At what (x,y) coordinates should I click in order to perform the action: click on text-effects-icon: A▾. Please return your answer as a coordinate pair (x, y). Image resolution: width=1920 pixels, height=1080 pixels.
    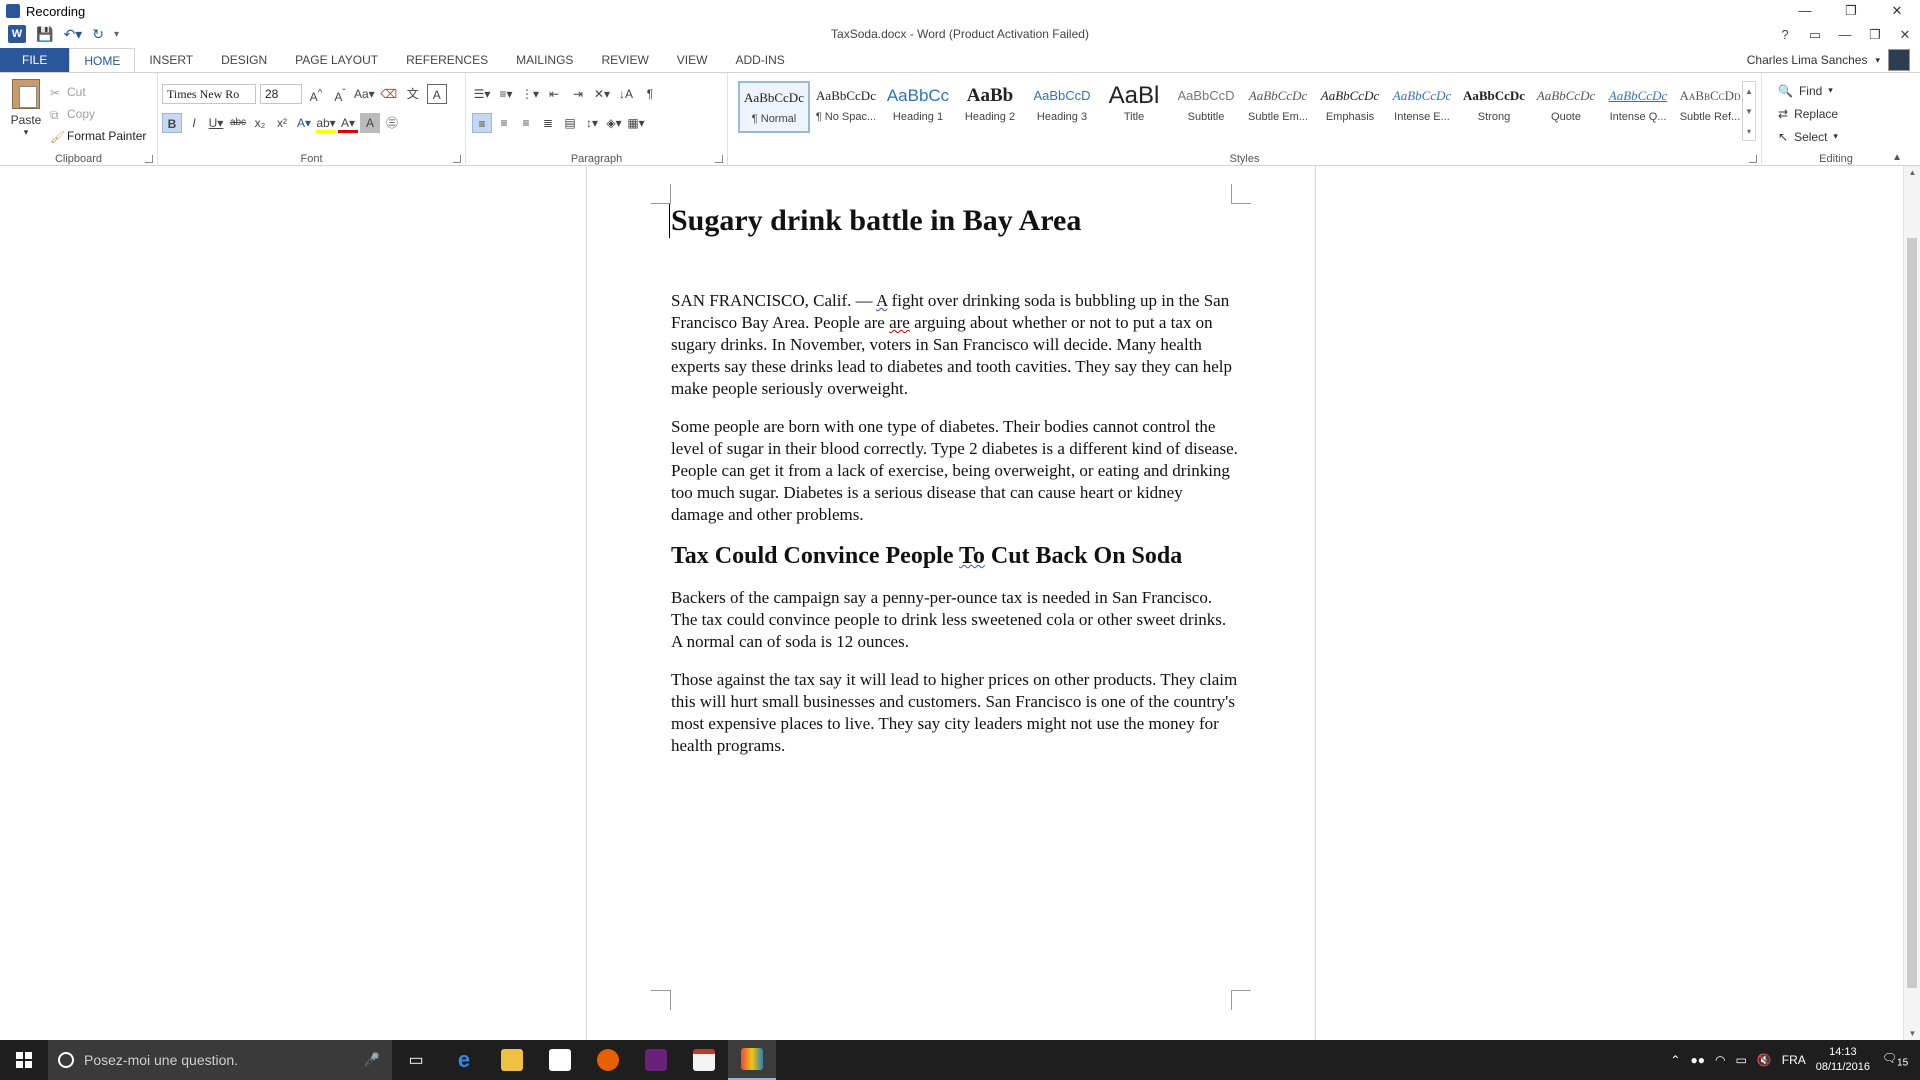
    Looking at the image, I should click on (304, 123).